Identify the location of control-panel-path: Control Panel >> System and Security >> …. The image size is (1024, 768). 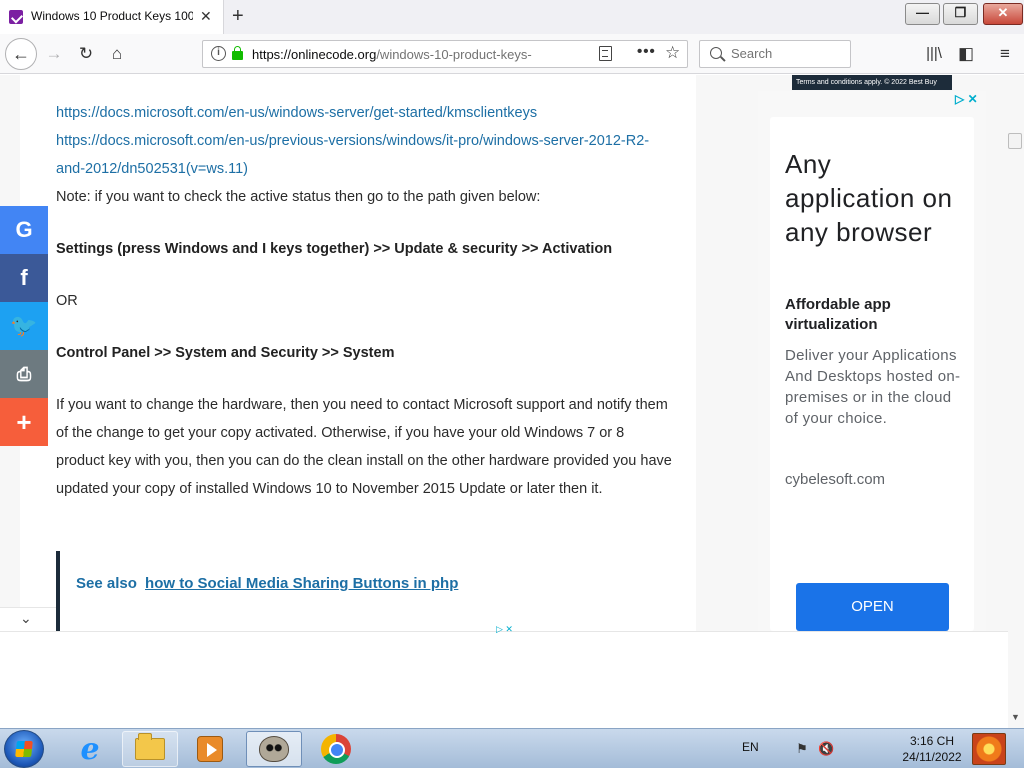
(225, 353).